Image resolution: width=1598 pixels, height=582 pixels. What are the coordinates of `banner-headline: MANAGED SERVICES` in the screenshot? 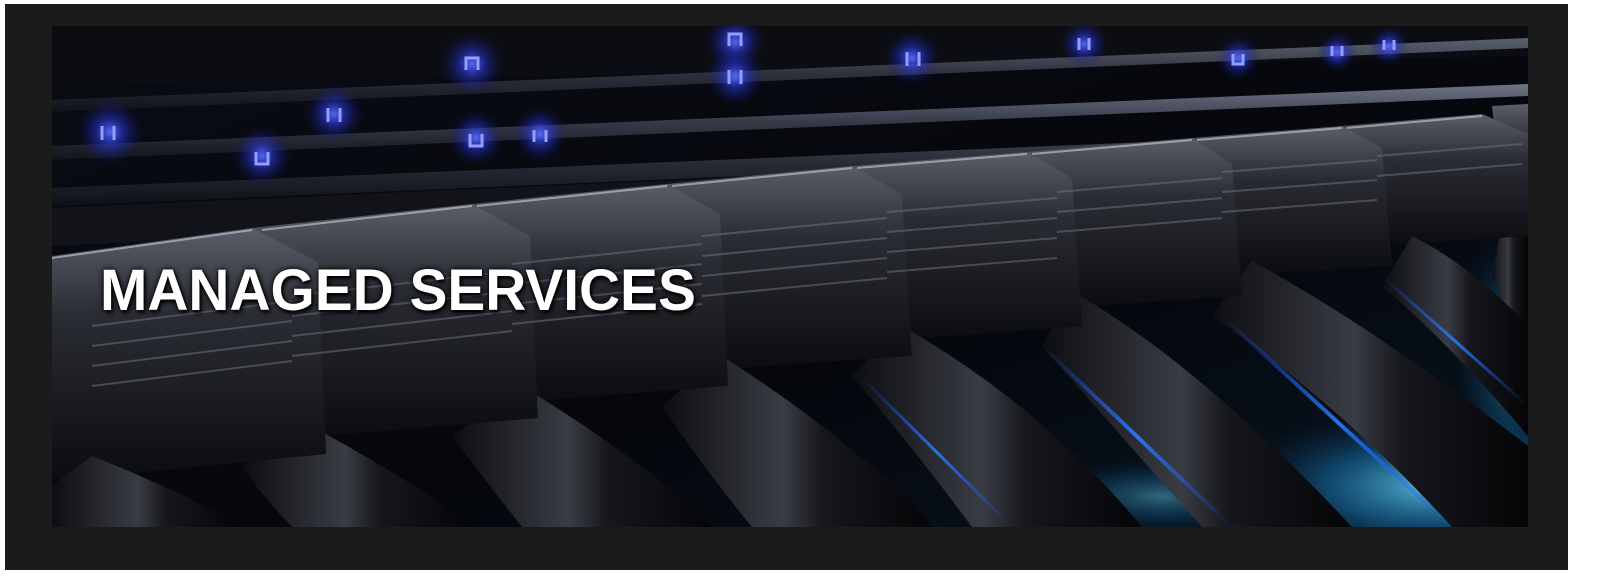 It's located at (398, 290).